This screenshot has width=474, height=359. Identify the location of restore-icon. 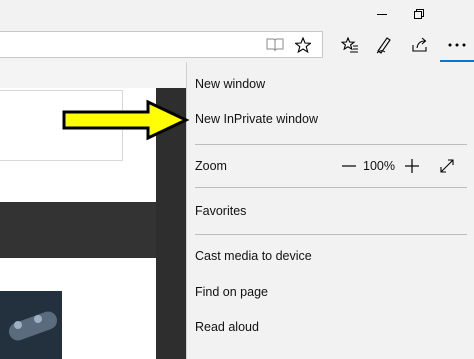
(419, 14).